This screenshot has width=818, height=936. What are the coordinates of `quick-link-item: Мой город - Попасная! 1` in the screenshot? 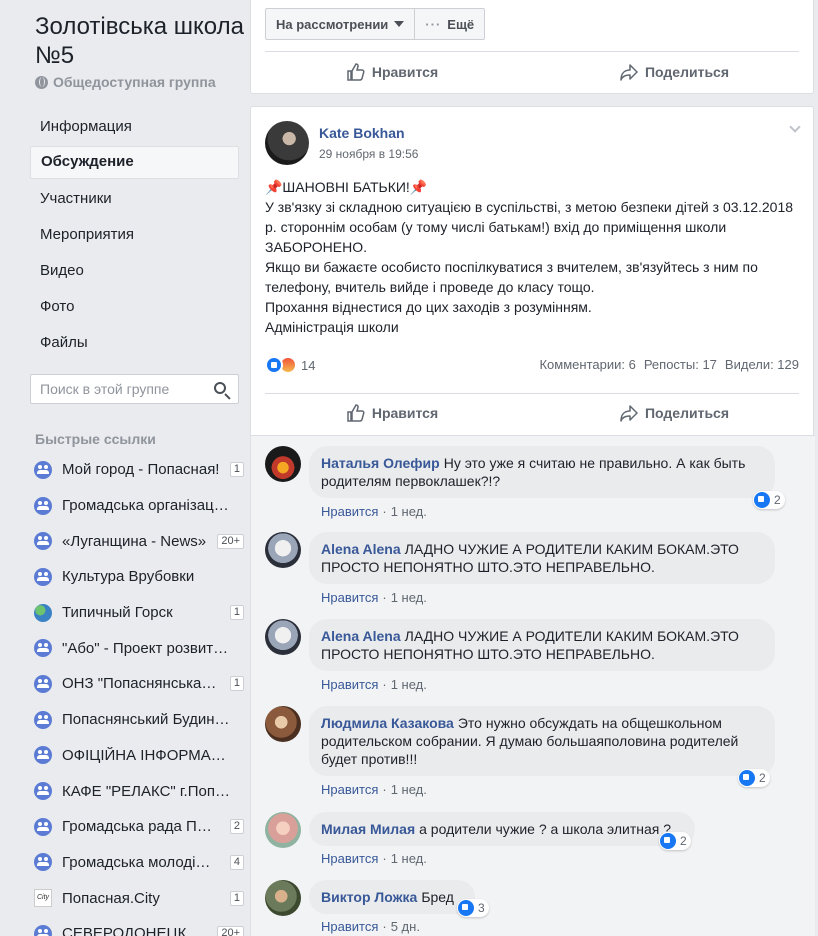 It's located at (139, 470).